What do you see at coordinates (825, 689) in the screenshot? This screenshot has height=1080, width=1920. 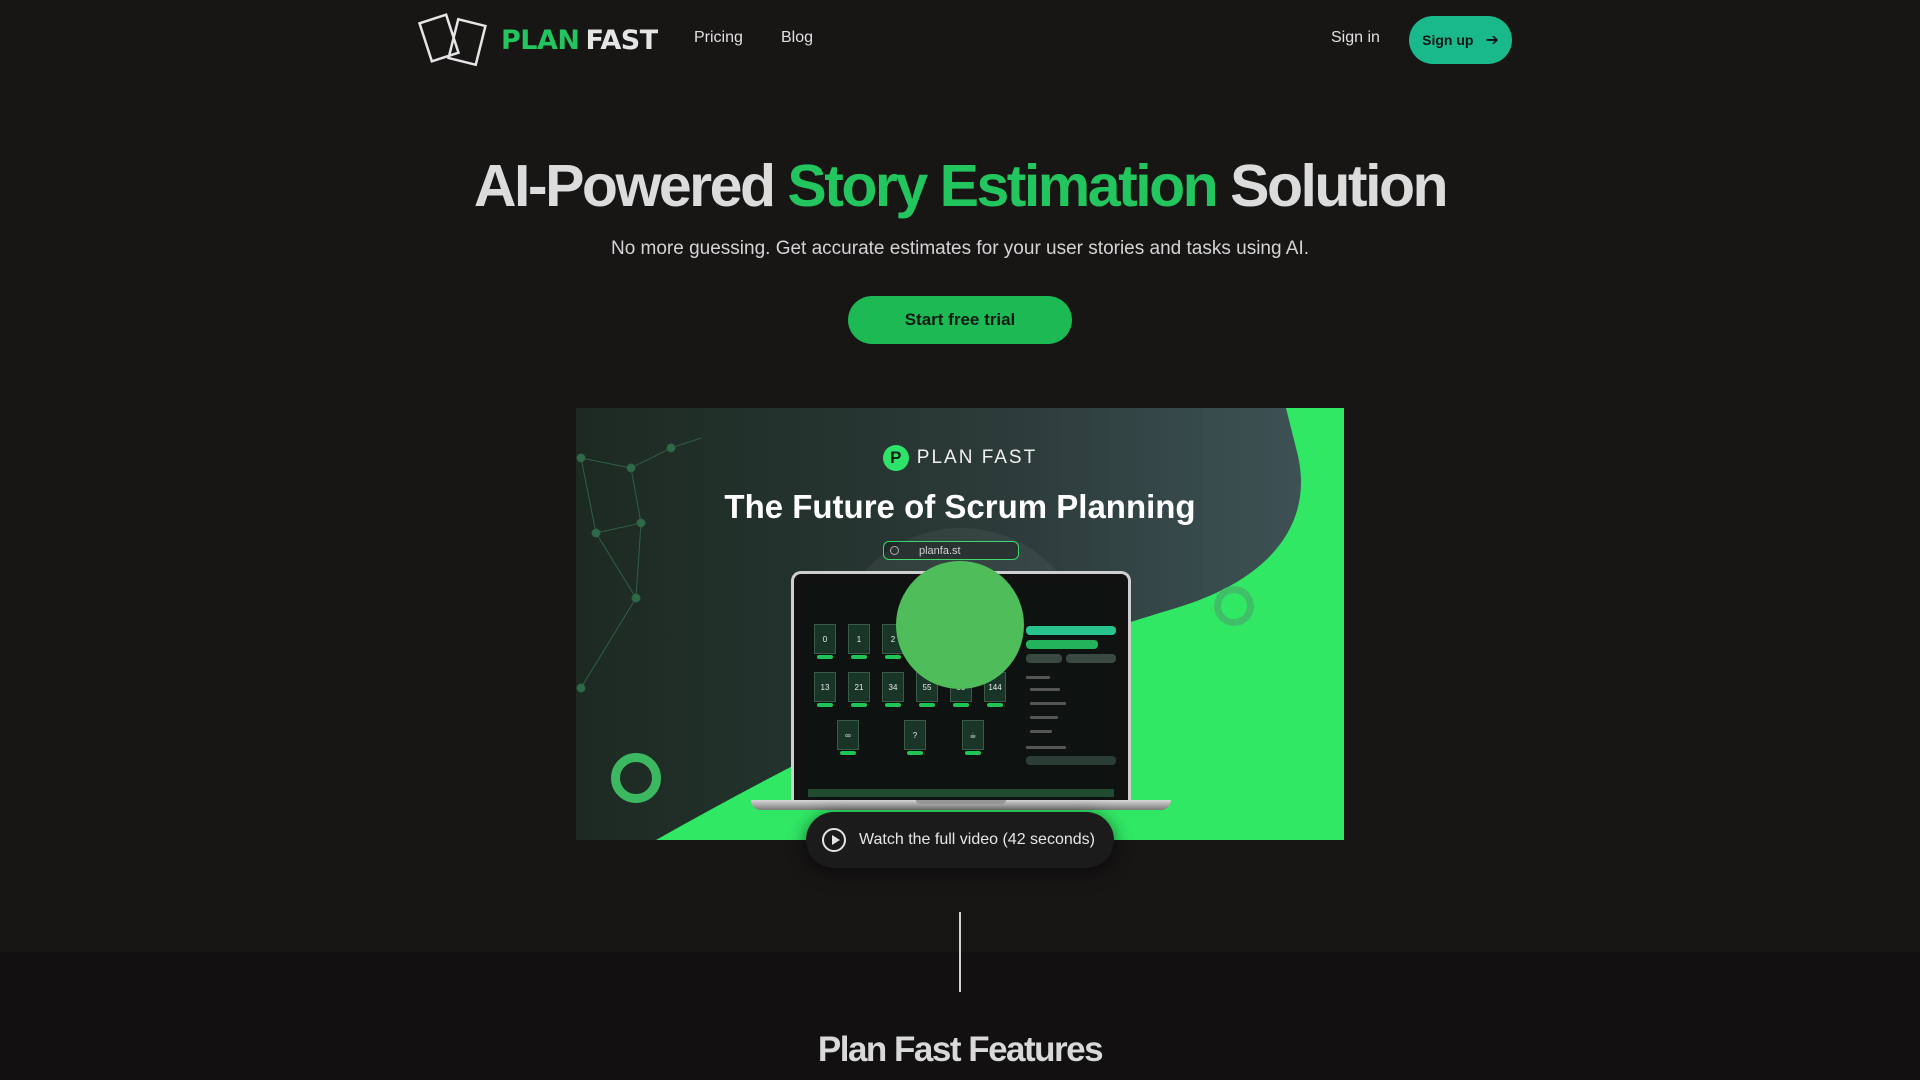 I see `estimate-card: 13` at bounding box center [825, 689].